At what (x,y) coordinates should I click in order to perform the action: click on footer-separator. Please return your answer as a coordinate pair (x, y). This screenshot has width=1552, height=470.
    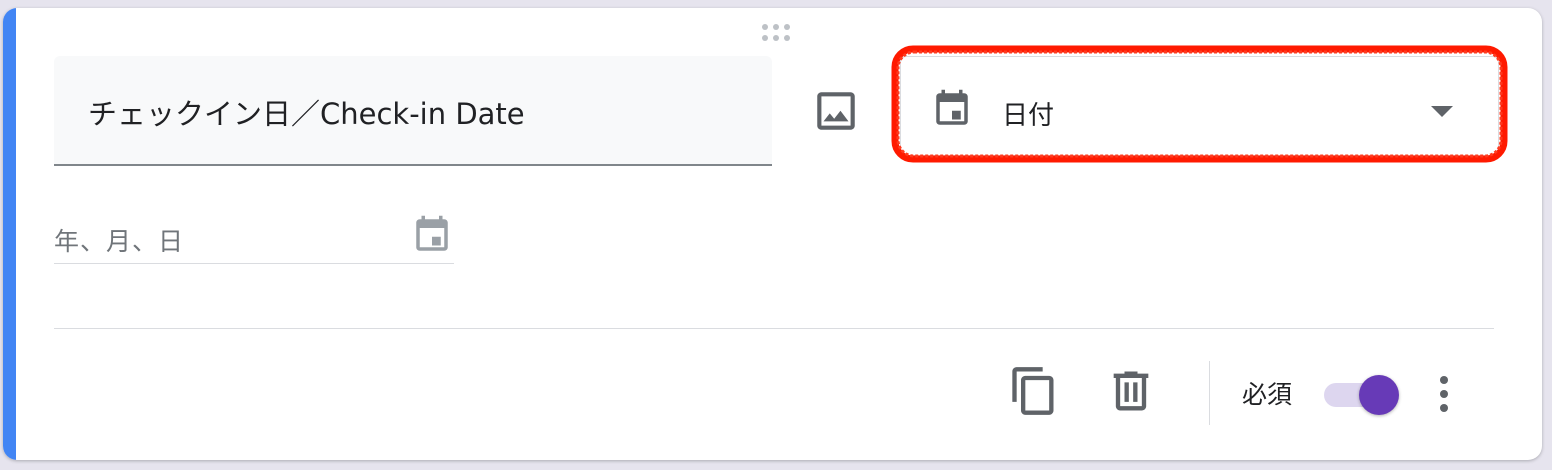
    Looking at the image, I should click on (1209, 393).